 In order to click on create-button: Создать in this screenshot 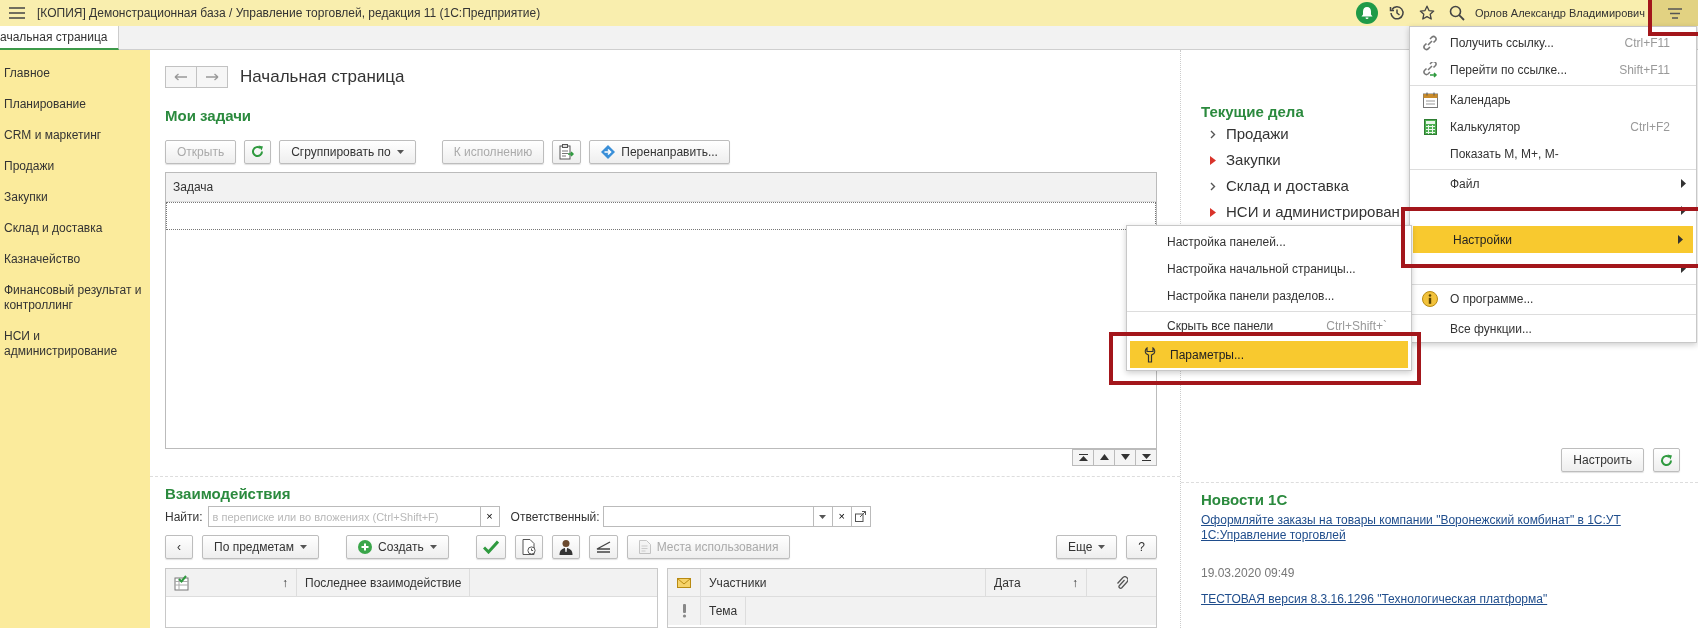, I will do `click(397, 547)`.